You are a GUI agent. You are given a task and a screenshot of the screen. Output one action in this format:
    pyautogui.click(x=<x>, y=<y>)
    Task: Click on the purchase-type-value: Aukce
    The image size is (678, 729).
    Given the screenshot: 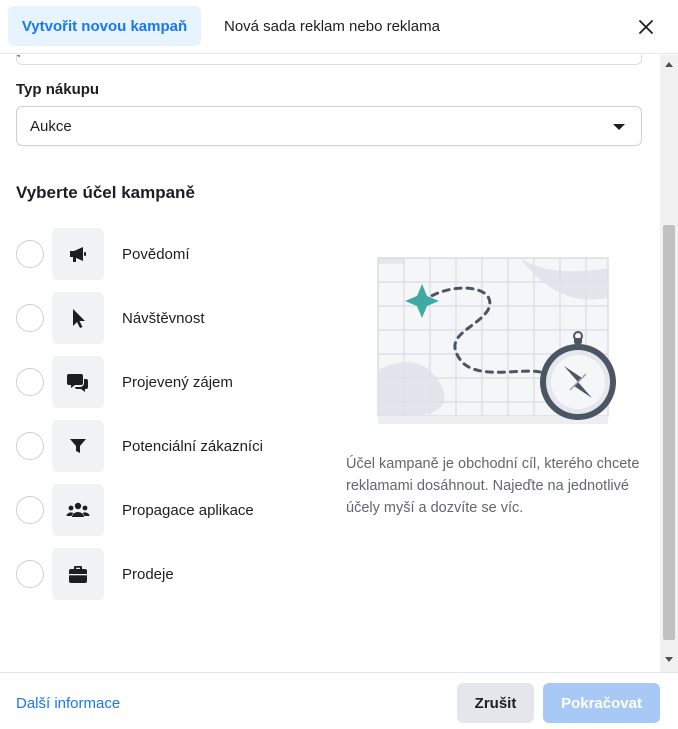 What is the action you would take?
    pyautogui.click(x=51, y=126)
    